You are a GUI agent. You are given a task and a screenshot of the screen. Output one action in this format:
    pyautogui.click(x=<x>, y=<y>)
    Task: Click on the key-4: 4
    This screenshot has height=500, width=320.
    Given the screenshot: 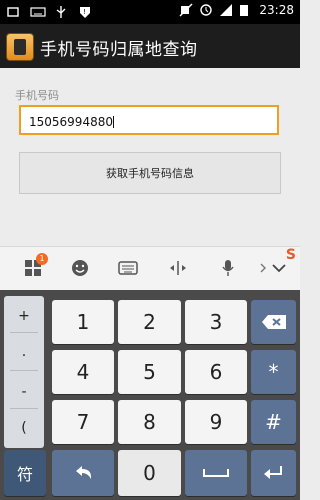 What is the action you would take?
    pyautogui.click(x=83, y=372)
    